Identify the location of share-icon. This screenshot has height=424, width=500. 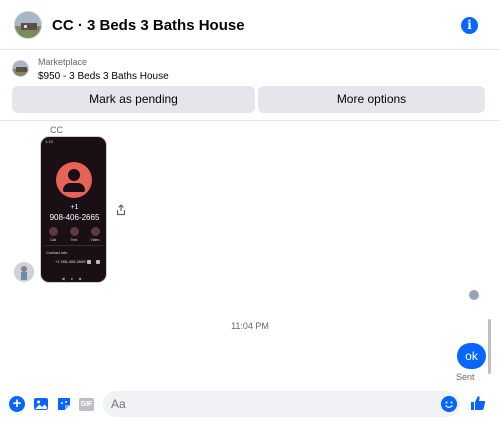
(121, 210).